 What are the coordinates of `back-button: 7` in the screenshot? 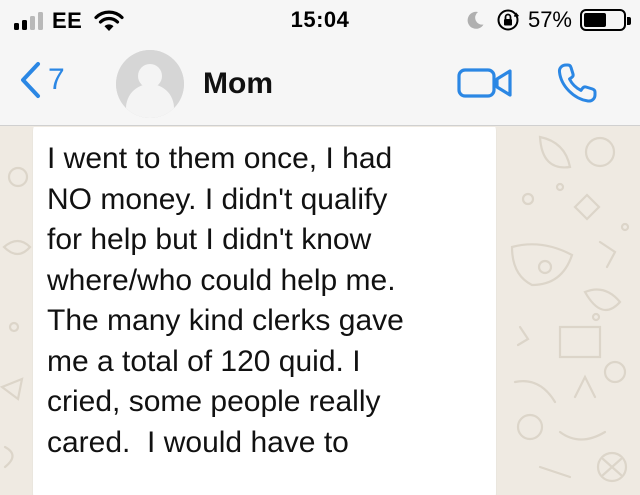 It's located at (40, 80).